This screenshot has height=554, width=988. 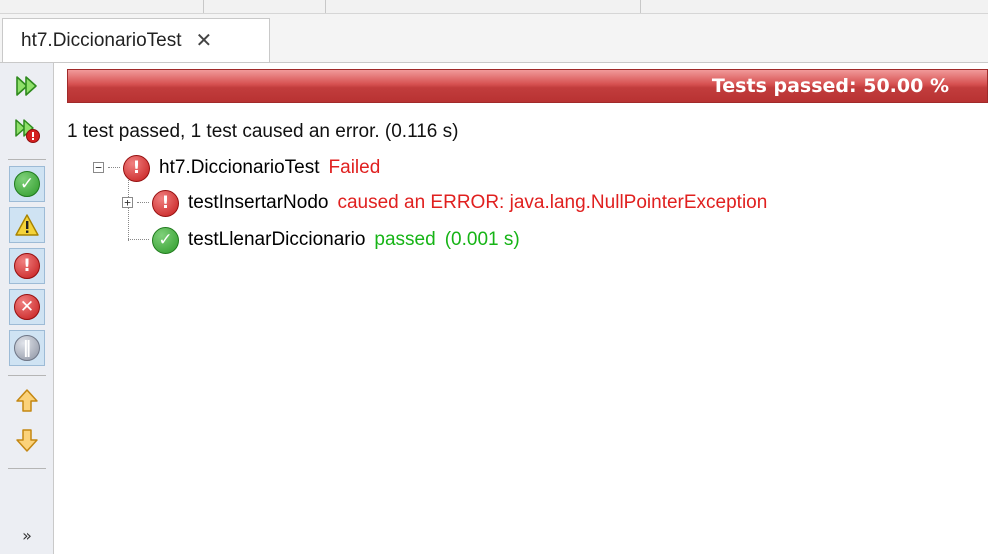 I want to click on next-failure-button, so click(x=27, y=440).